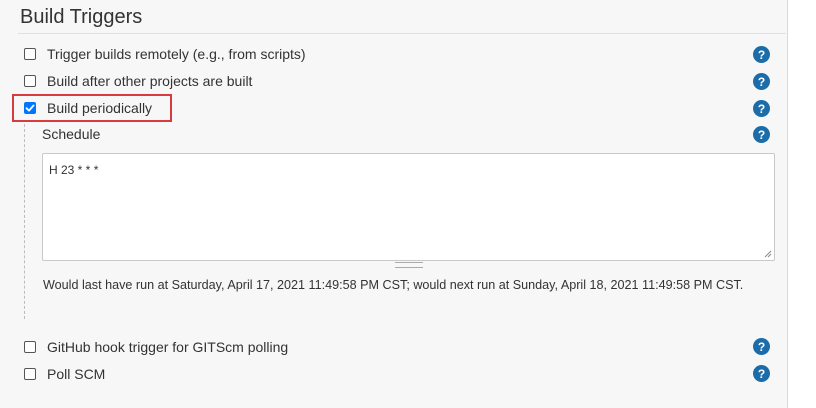 Image resolution: width=816 pixels, height=408 pixels. What do you see at coordinates (76, 374) in the screenshot?
I see `trigger-poll-scm-label: Poll SCM` at bounding box center [76, 374].